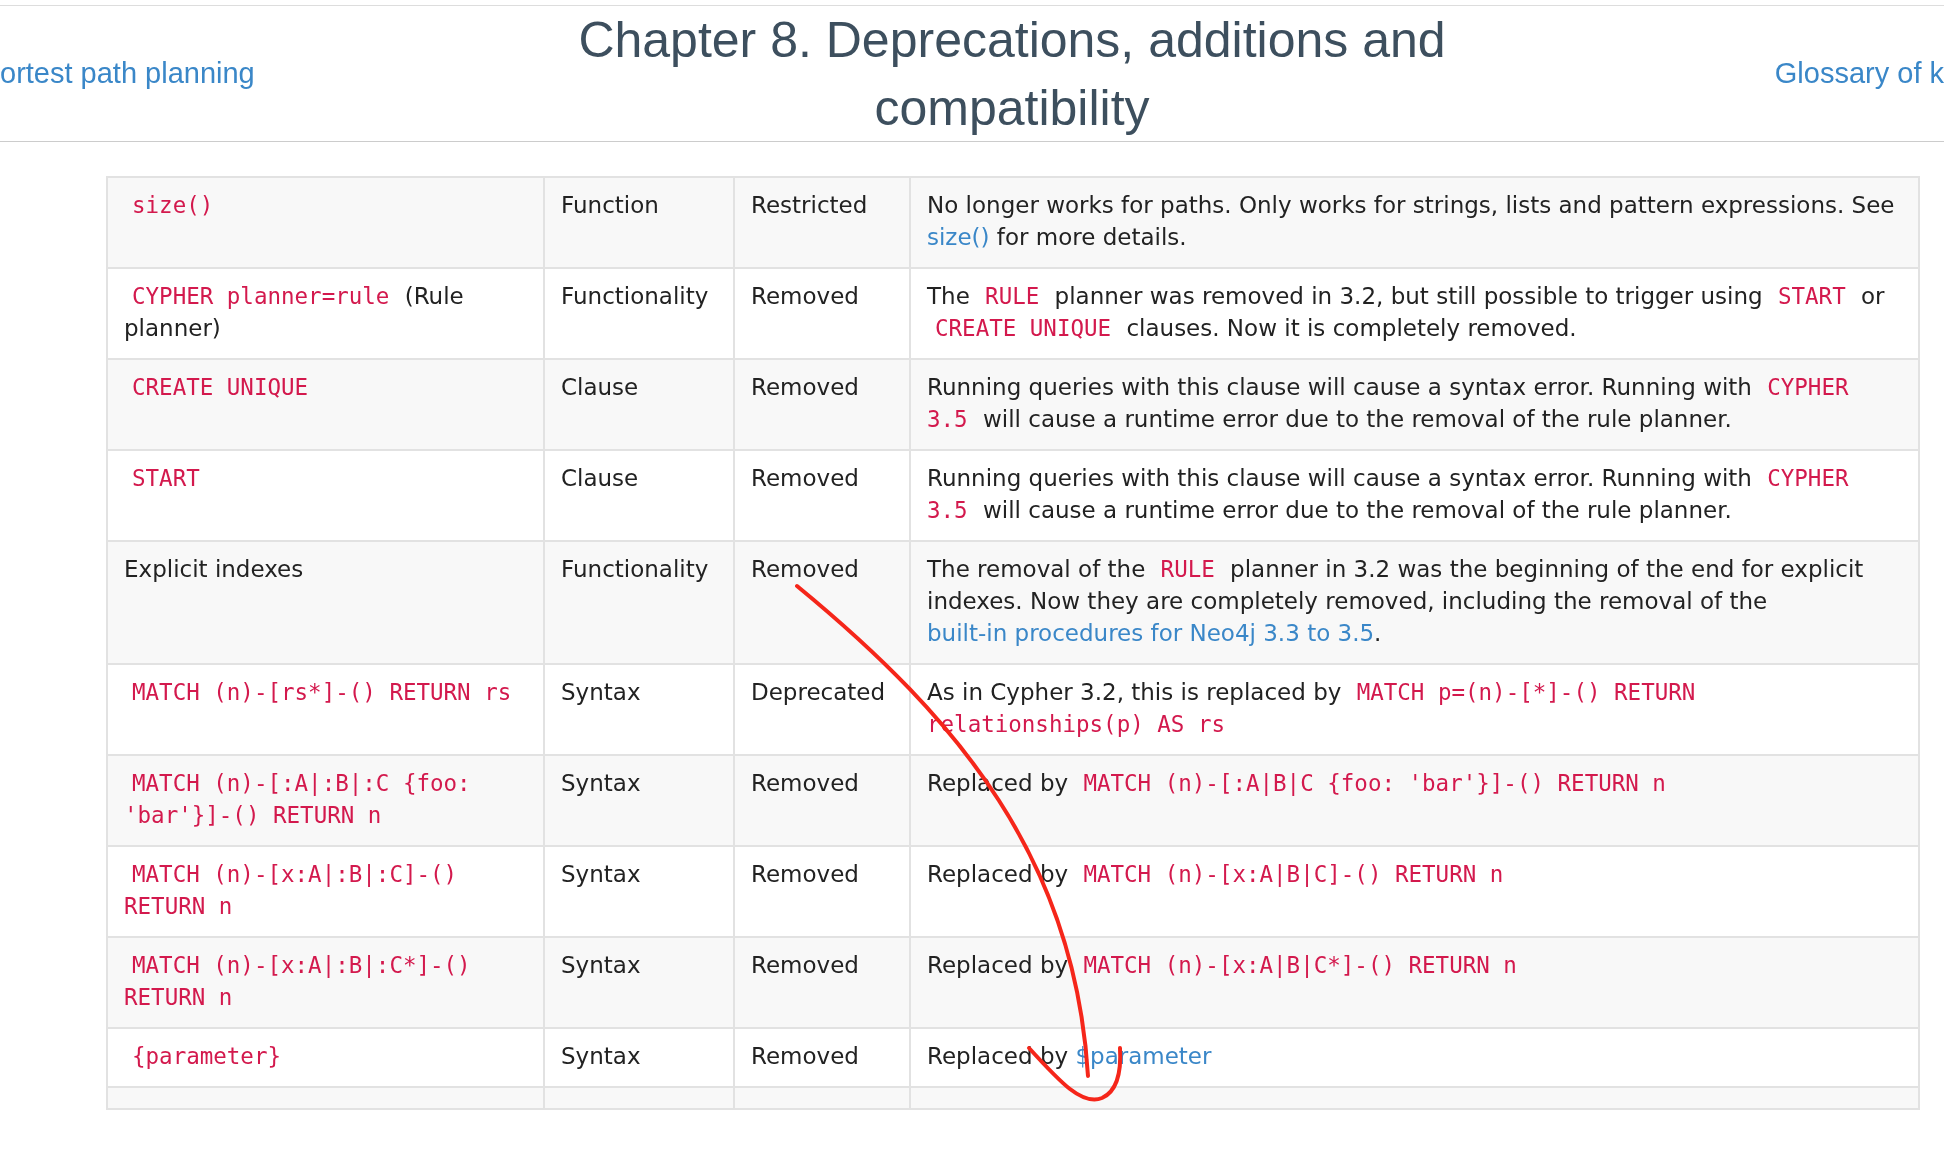 The width and height of the screenshot is (1944, 1160). Describe the element at coordinates (639, 404) in the screenshot. I see `table-cell: Clause` at that location.